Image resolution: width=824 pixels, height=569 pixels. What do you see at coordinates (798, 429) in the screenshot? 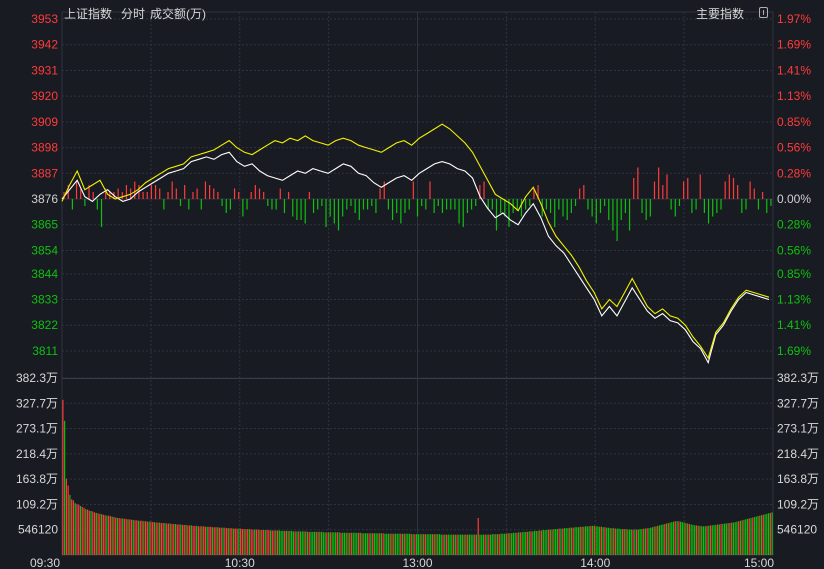
I see `volume-tick-label-right: 273.1万` at bounding box center [798, 429].